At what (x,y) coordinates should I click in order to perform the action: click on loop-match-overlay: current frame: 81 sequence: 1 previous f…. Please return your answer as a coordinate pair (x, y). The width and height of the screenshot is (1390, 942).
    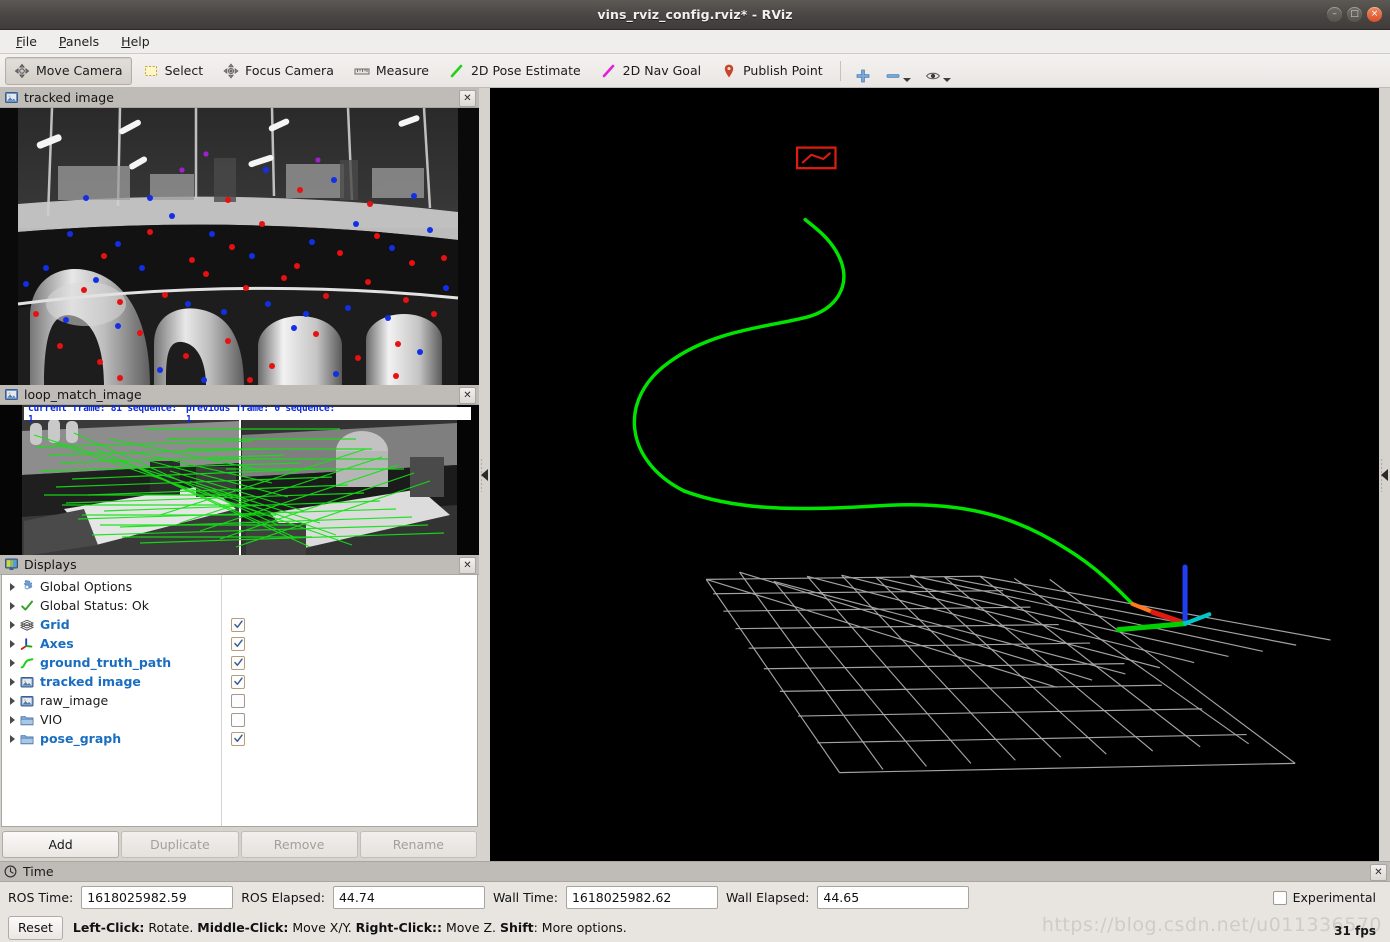
    Looking at the image, I should click on (247, 415).